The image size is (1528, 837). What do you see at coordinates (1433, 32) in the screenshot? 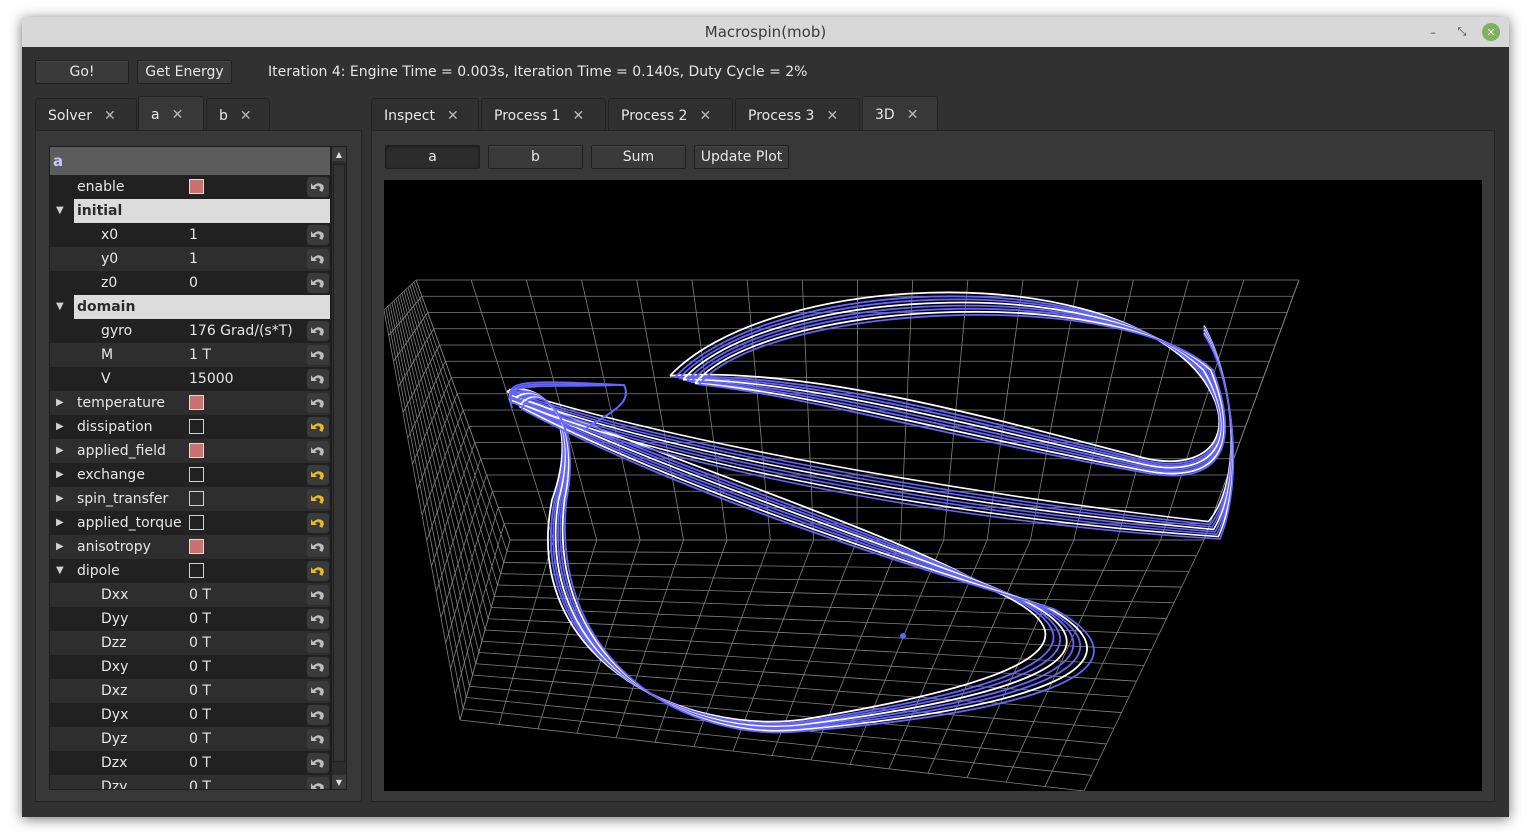
I see `minimize-button: –` at bounding box center [1433, 32].